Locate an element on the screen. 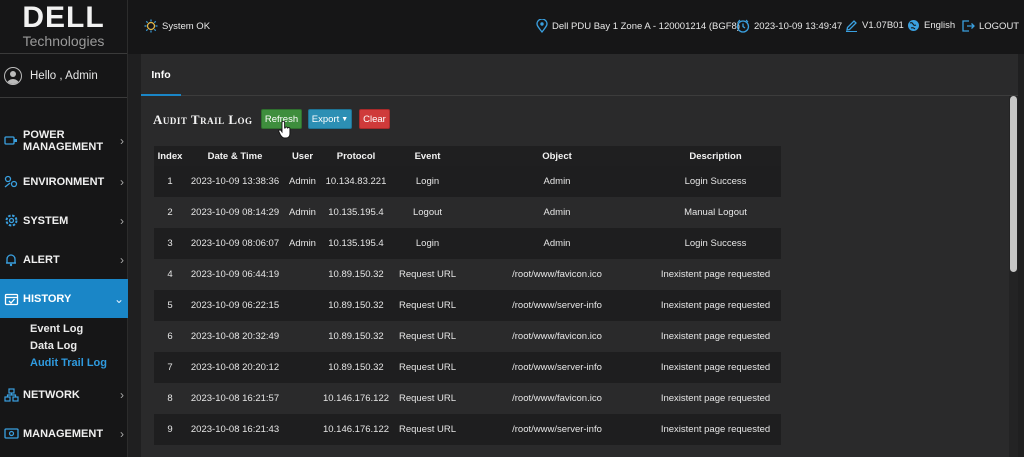 The height and width of the screenshot is (457, 1024). sidebar-item-label: POWER is located at coordinates (44, 135).